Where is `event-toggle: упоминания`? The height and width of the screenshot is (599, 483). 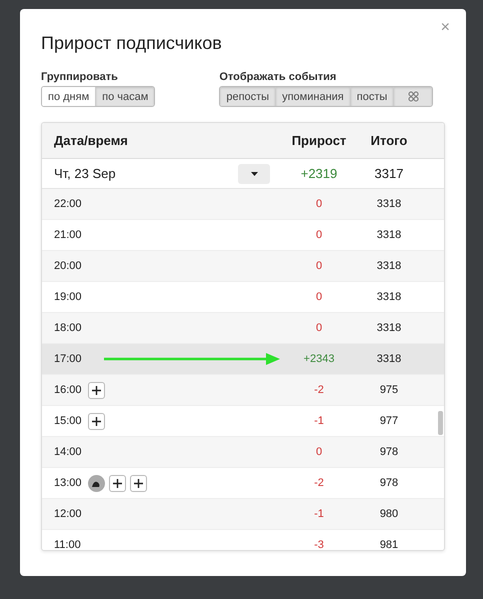 event-toggle: упоминания is located at coordinates (313, 96).